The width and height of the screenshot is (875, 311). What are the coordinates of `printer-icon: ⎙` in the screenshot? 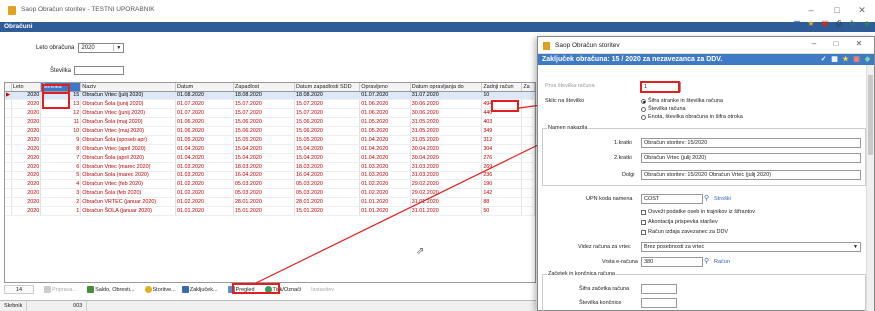 It's located at (839, 23).